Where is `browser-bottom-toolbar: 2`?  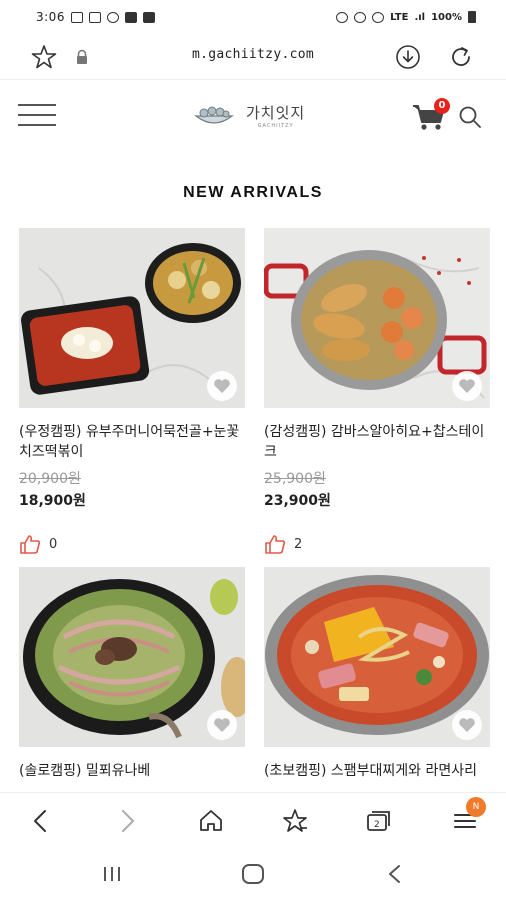 browser-bottom-toolbar: 2 is located at coordinates (253, 820).